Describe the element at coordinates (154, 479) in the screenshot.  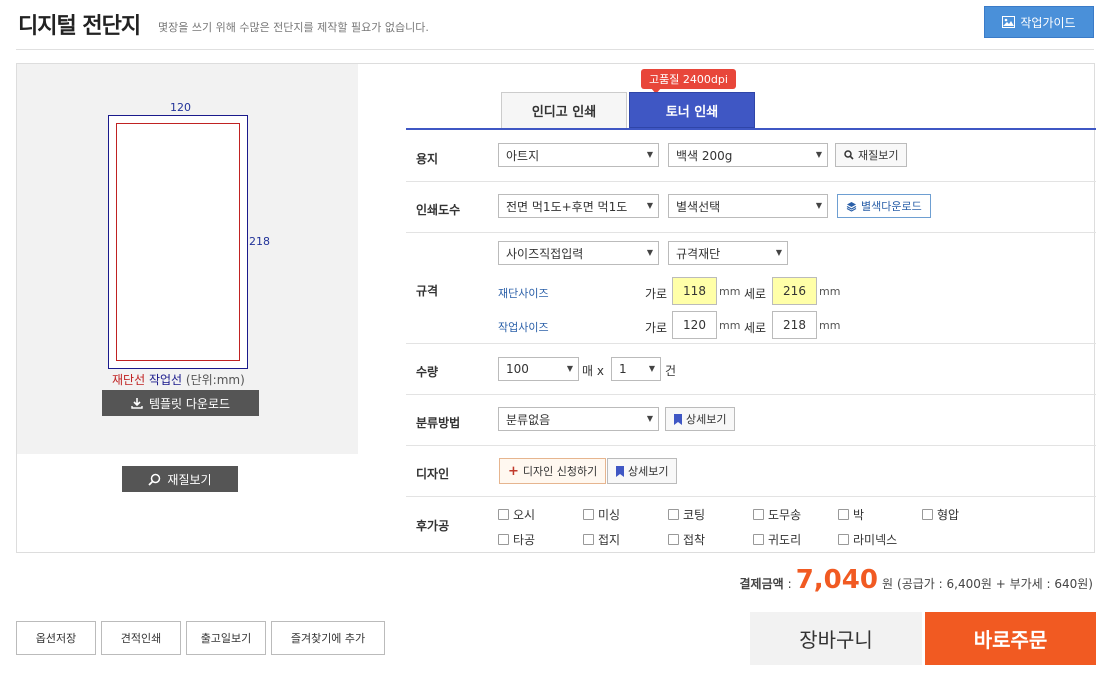
I see `magnifier-icon` at that location.